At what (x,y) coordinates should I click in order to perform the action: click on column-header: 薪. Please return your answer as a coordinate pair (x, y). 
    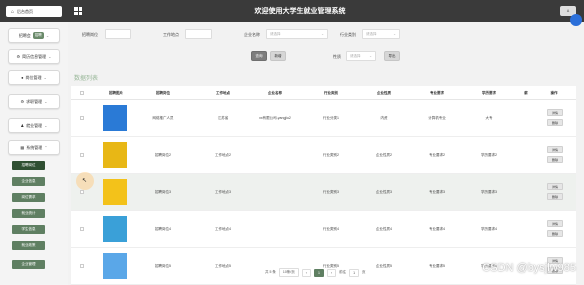
    Looking at the image, I should click on (526, 93).